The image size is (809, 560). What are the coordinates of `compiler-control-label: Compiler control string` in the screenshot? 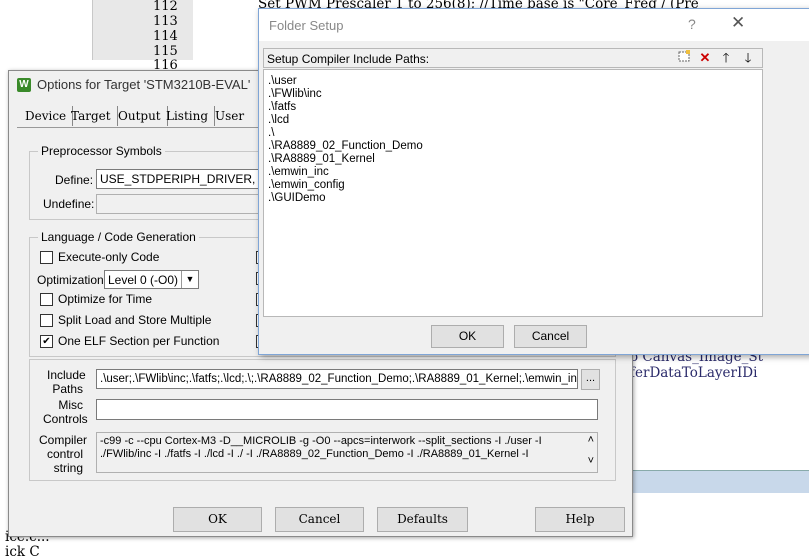 It's located at (63, 454).